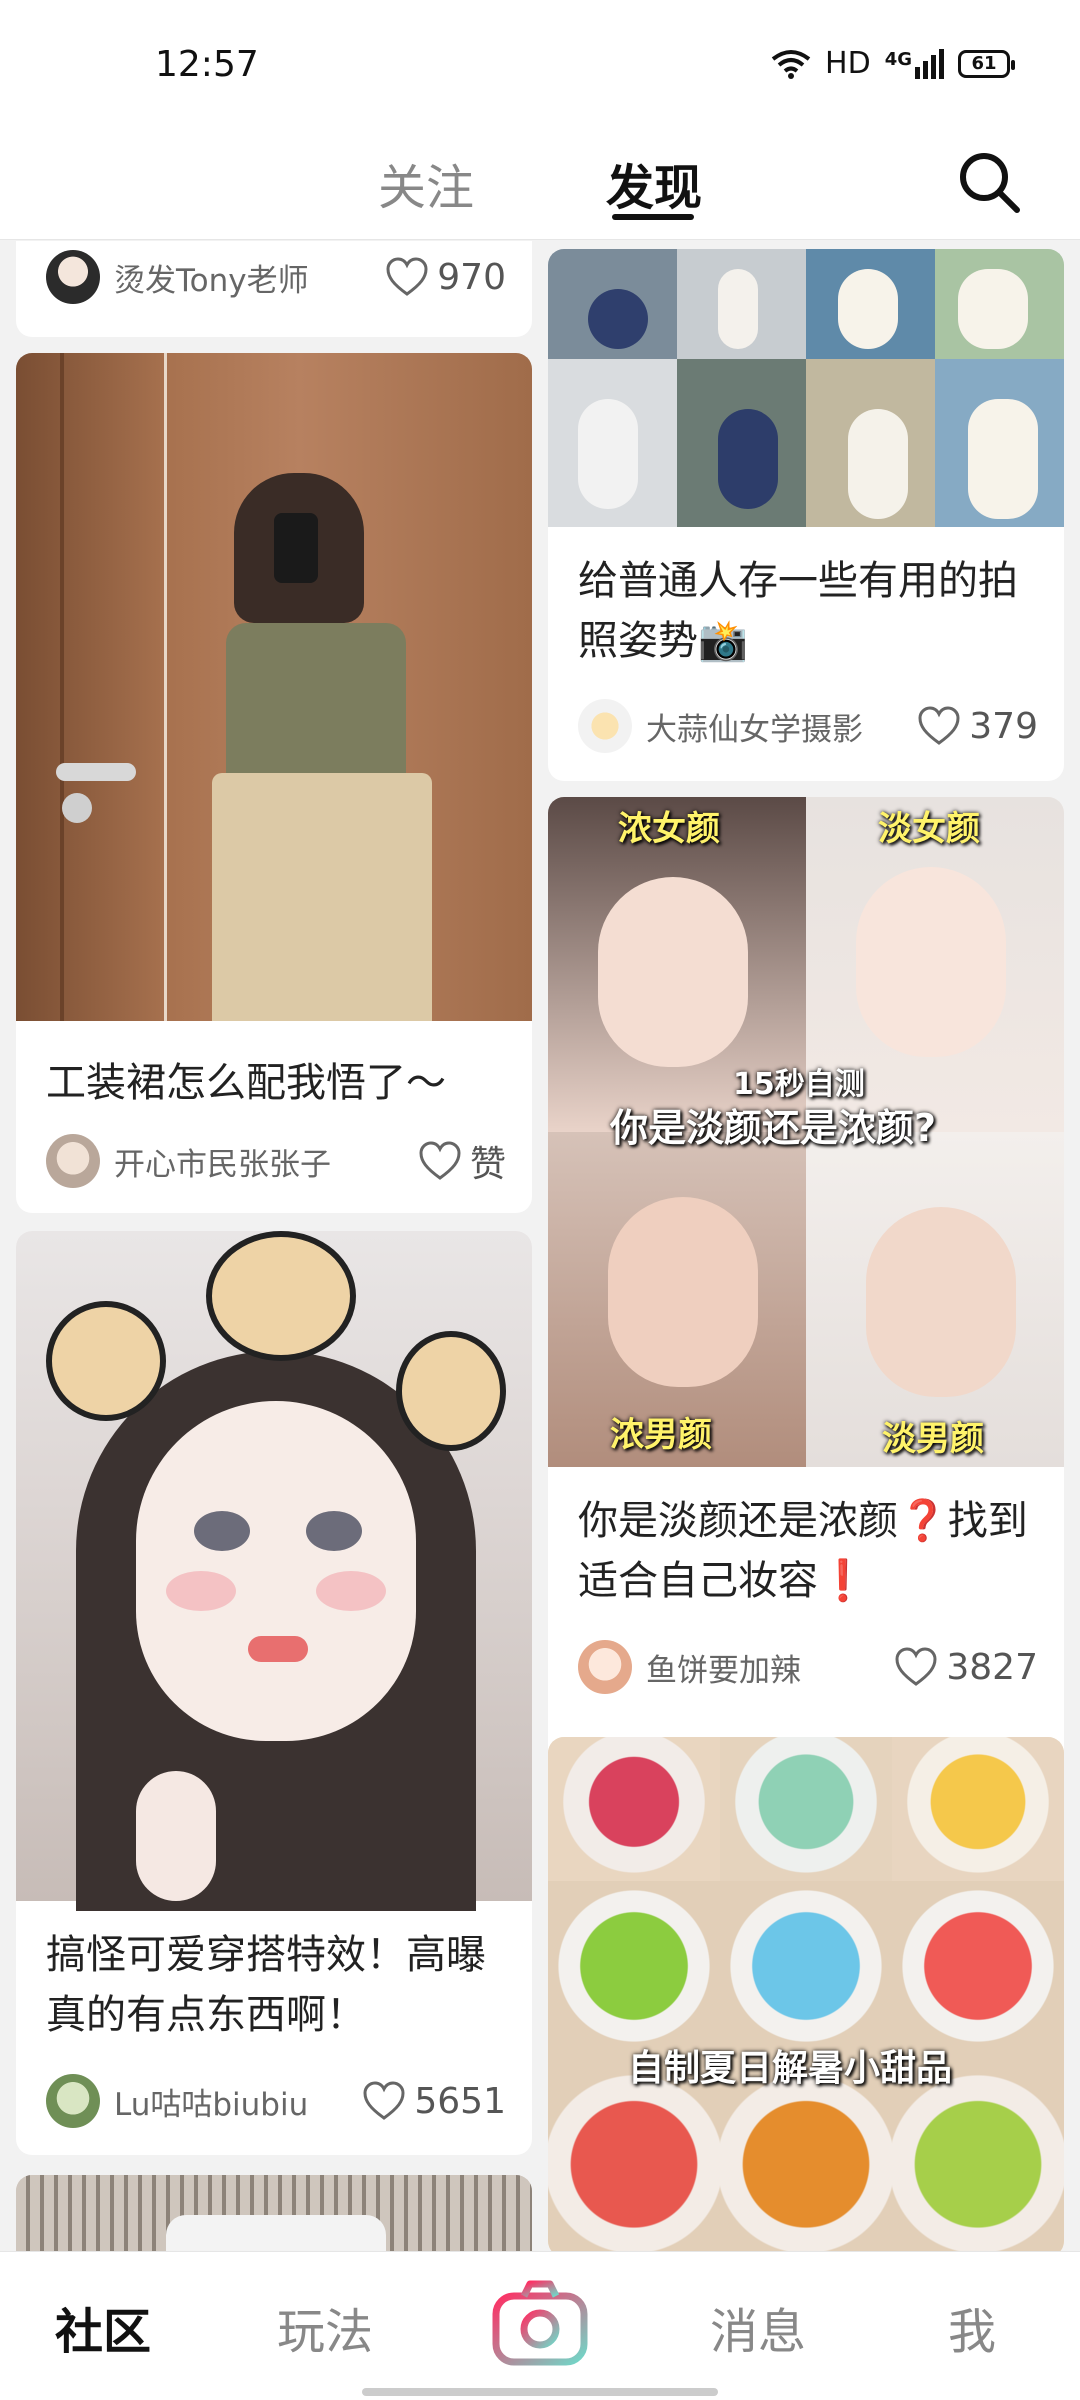 This screenshot has width=1080, height=2400. I want to click on home-indicator, so click(540, 2392).